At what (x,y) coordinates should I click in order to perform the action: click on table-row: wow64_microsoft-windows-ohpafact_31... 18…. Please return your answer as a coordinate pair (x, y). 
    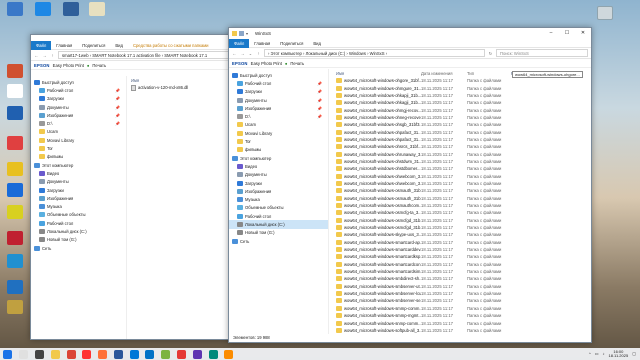
    Looking at the image, I should click on (462, 139).